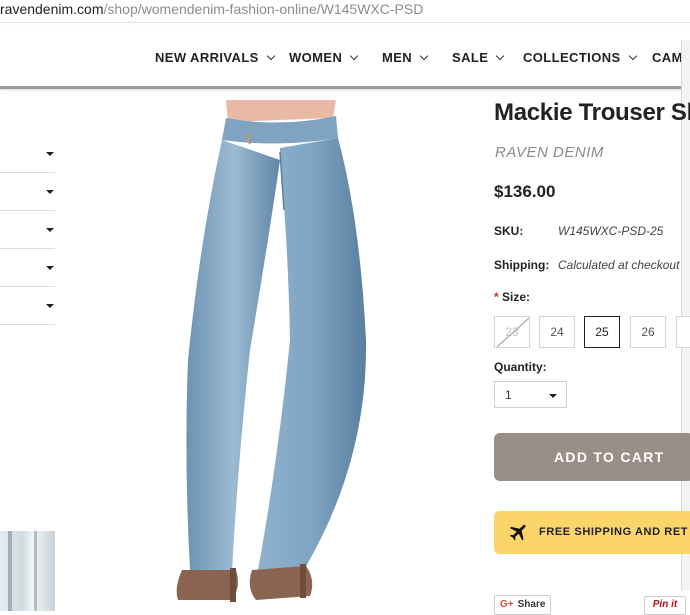 The width and height of the screenshot is (690, 615). Describe the element at coordinates (665, 605) in the screenshot. I see `pinterest-pin-button: Pin it` at that location.